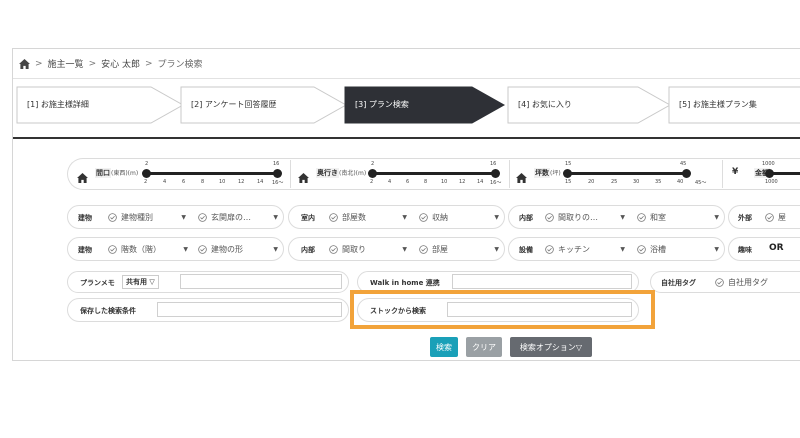 The image size is (800, 438). Describe the element at coordinates (368, 249) in the screenshot. I see `select-floor-plan: 間取り ▼` at that location.